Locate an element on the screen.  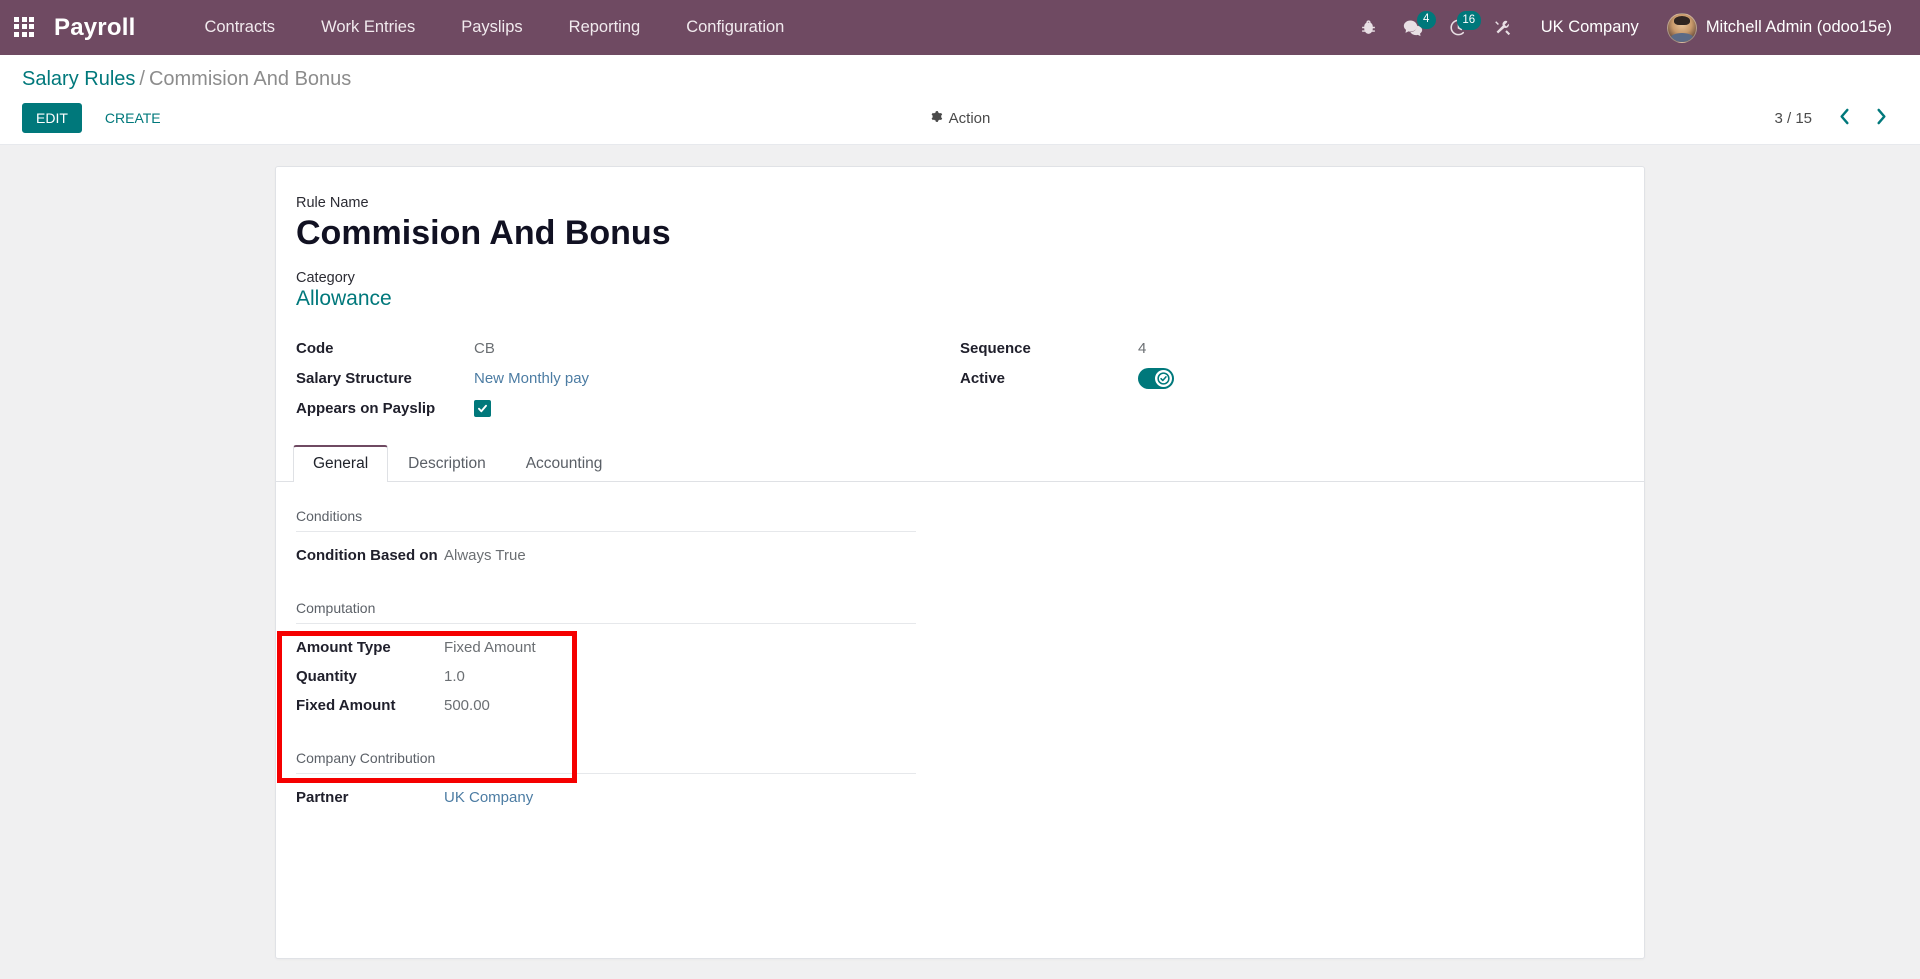
apps-grid-icon is located at coordinates (25, 27).